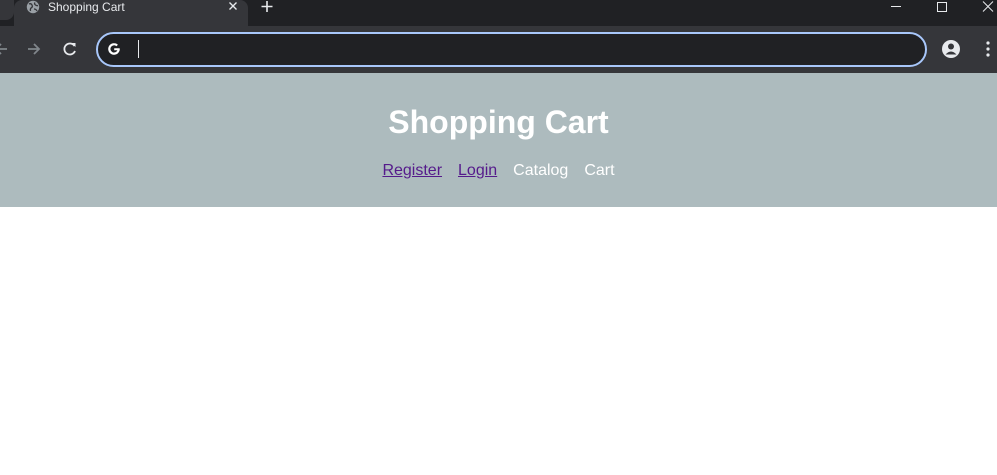 This screenshot has height=475, width=997. I want to click on new-tab-icon, so click(267, 7).